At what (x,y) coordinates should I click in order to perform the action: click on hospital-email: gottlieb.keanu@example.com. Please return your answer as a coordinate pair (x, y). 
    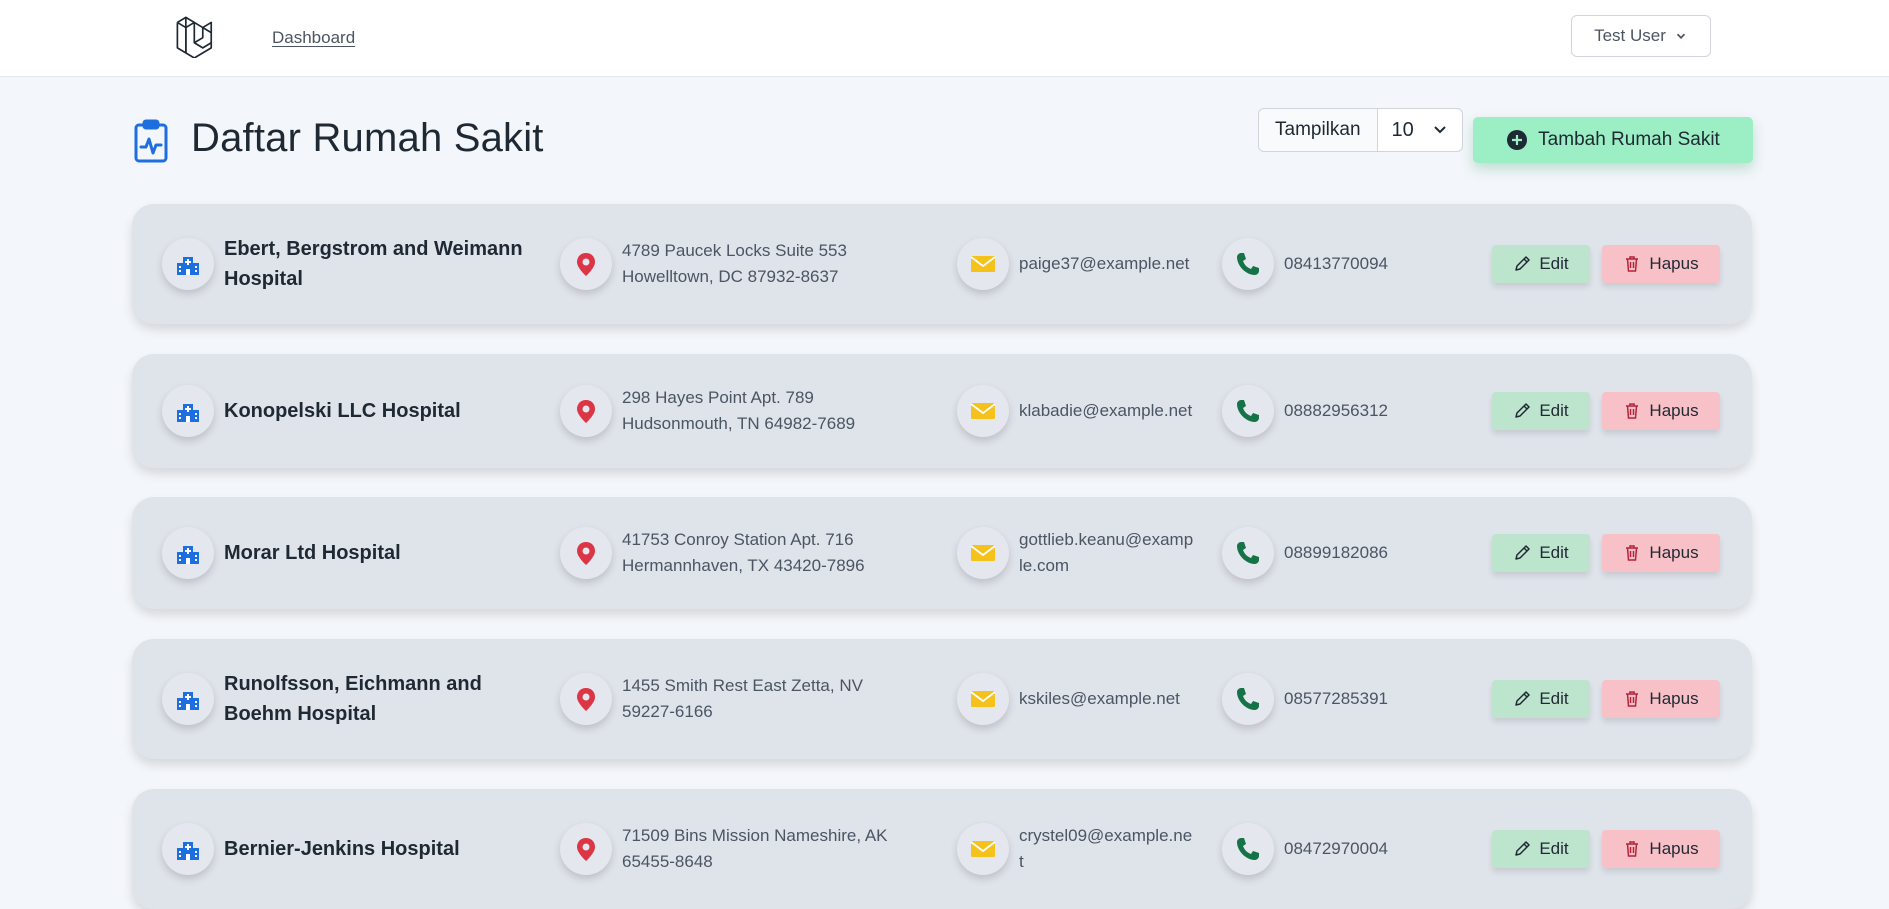
    Looking at the image, I should click on (1106, 552).